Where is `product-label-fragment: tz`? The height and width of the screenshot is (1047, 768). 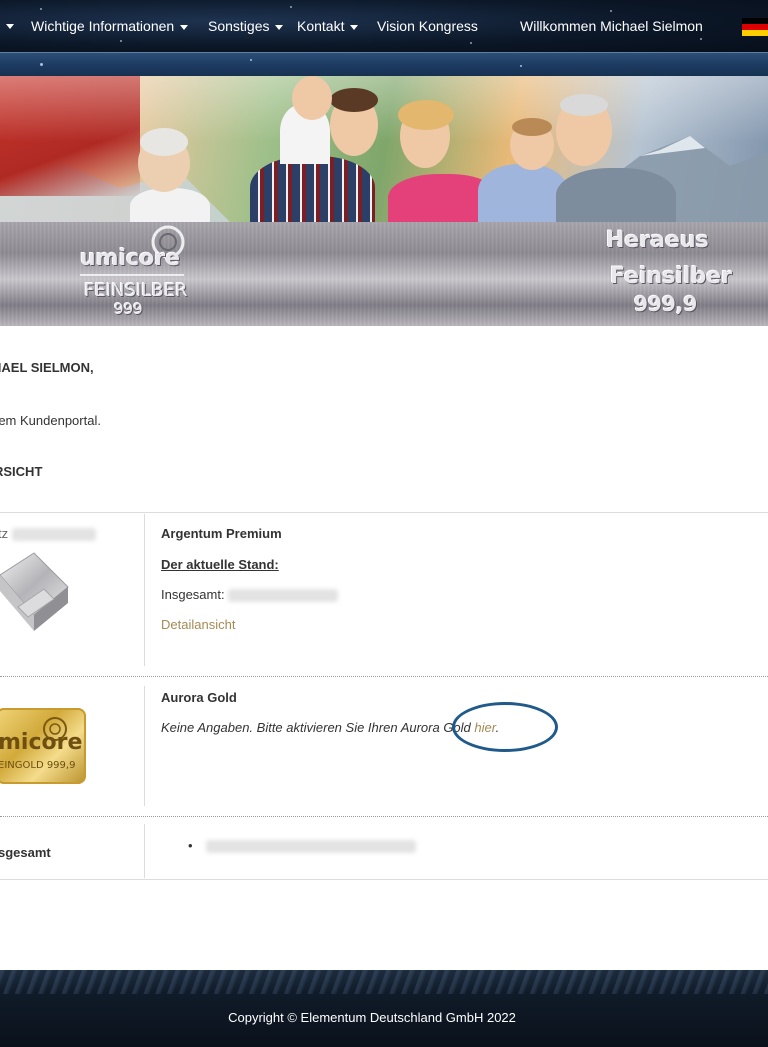 product-label-fragment: tz is located at coordinates (48, 534).